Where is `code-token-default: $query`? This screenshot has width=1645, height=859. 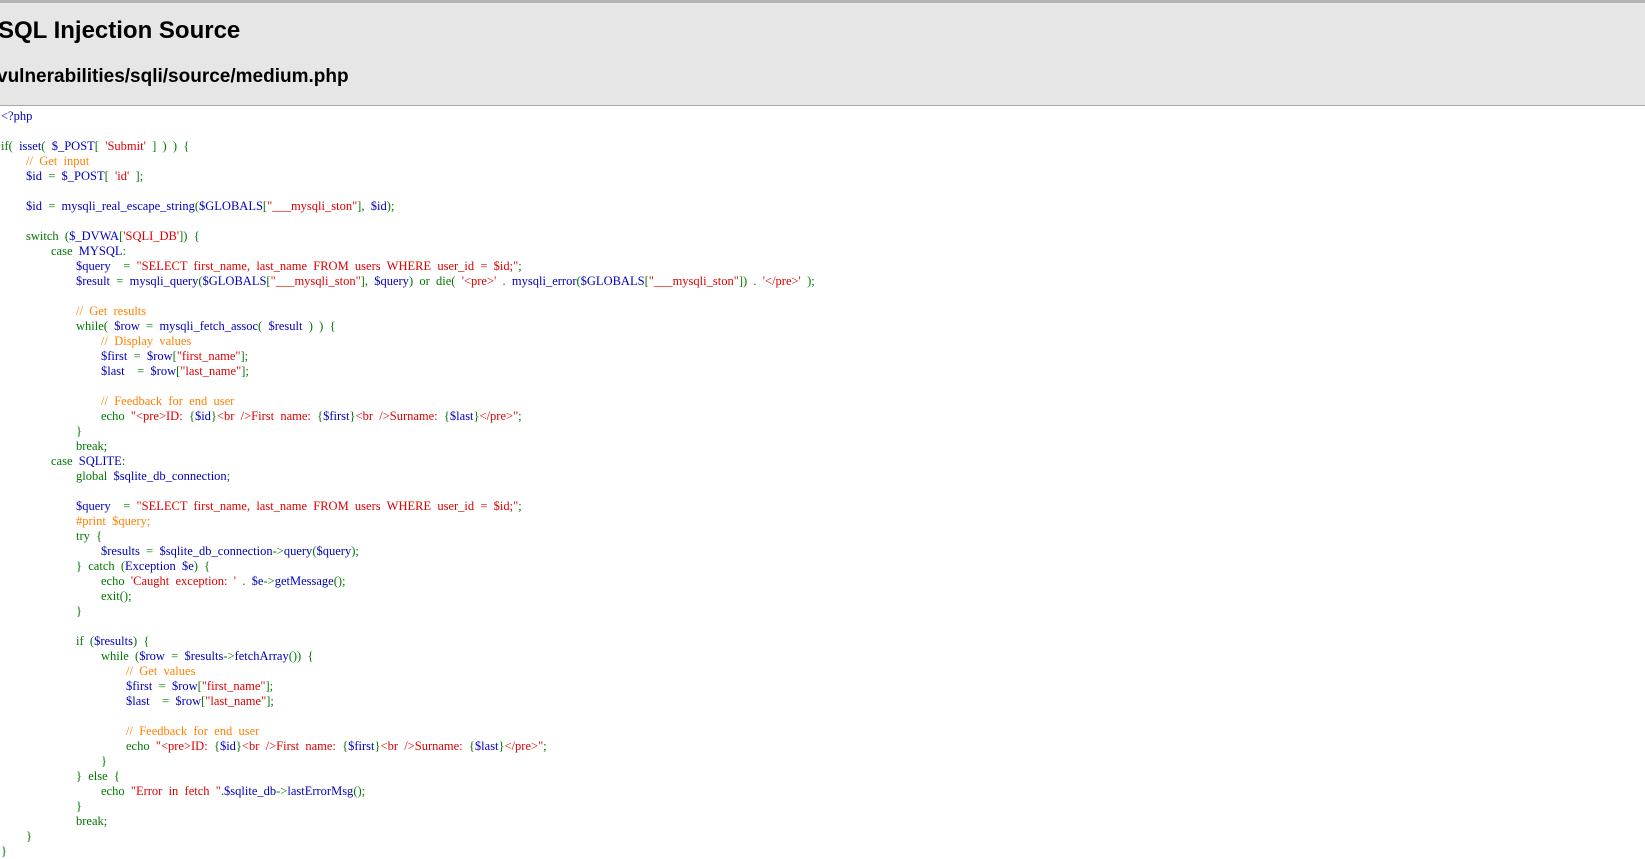 code-token-default: $query is located at coordinates (334, 551).